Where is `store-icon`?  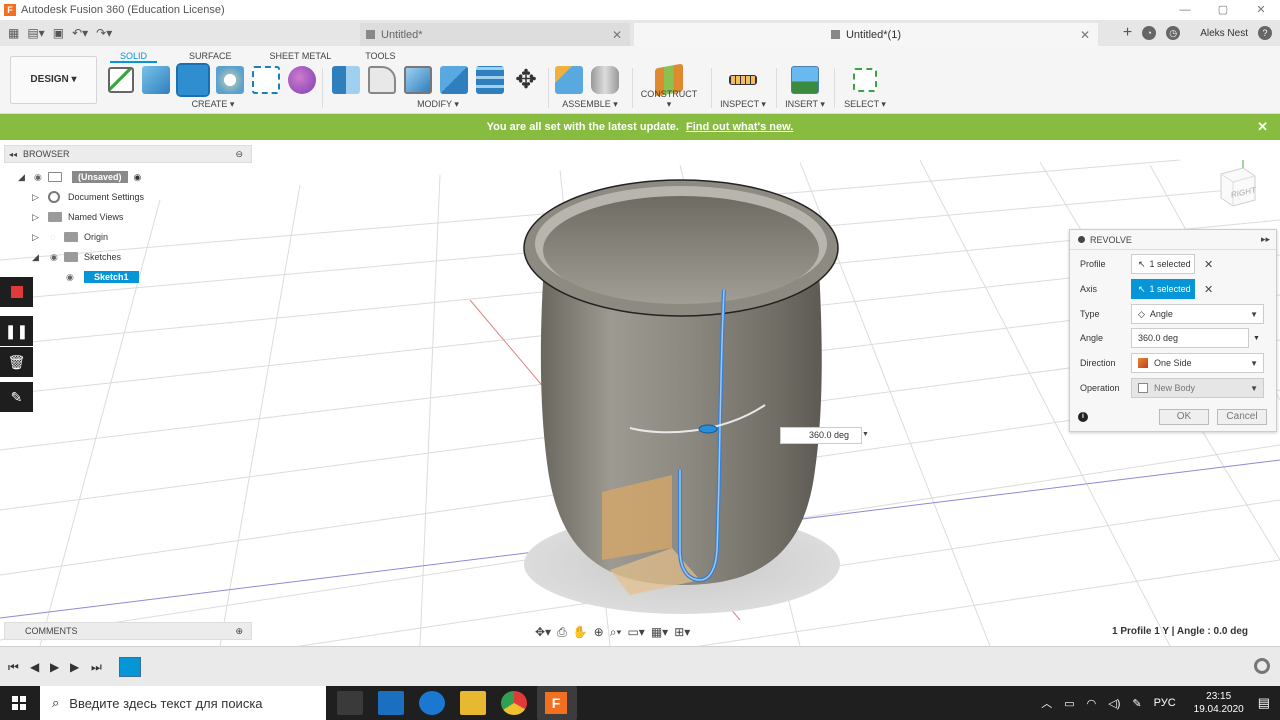 store-icon is located at coordinates (350, 703).